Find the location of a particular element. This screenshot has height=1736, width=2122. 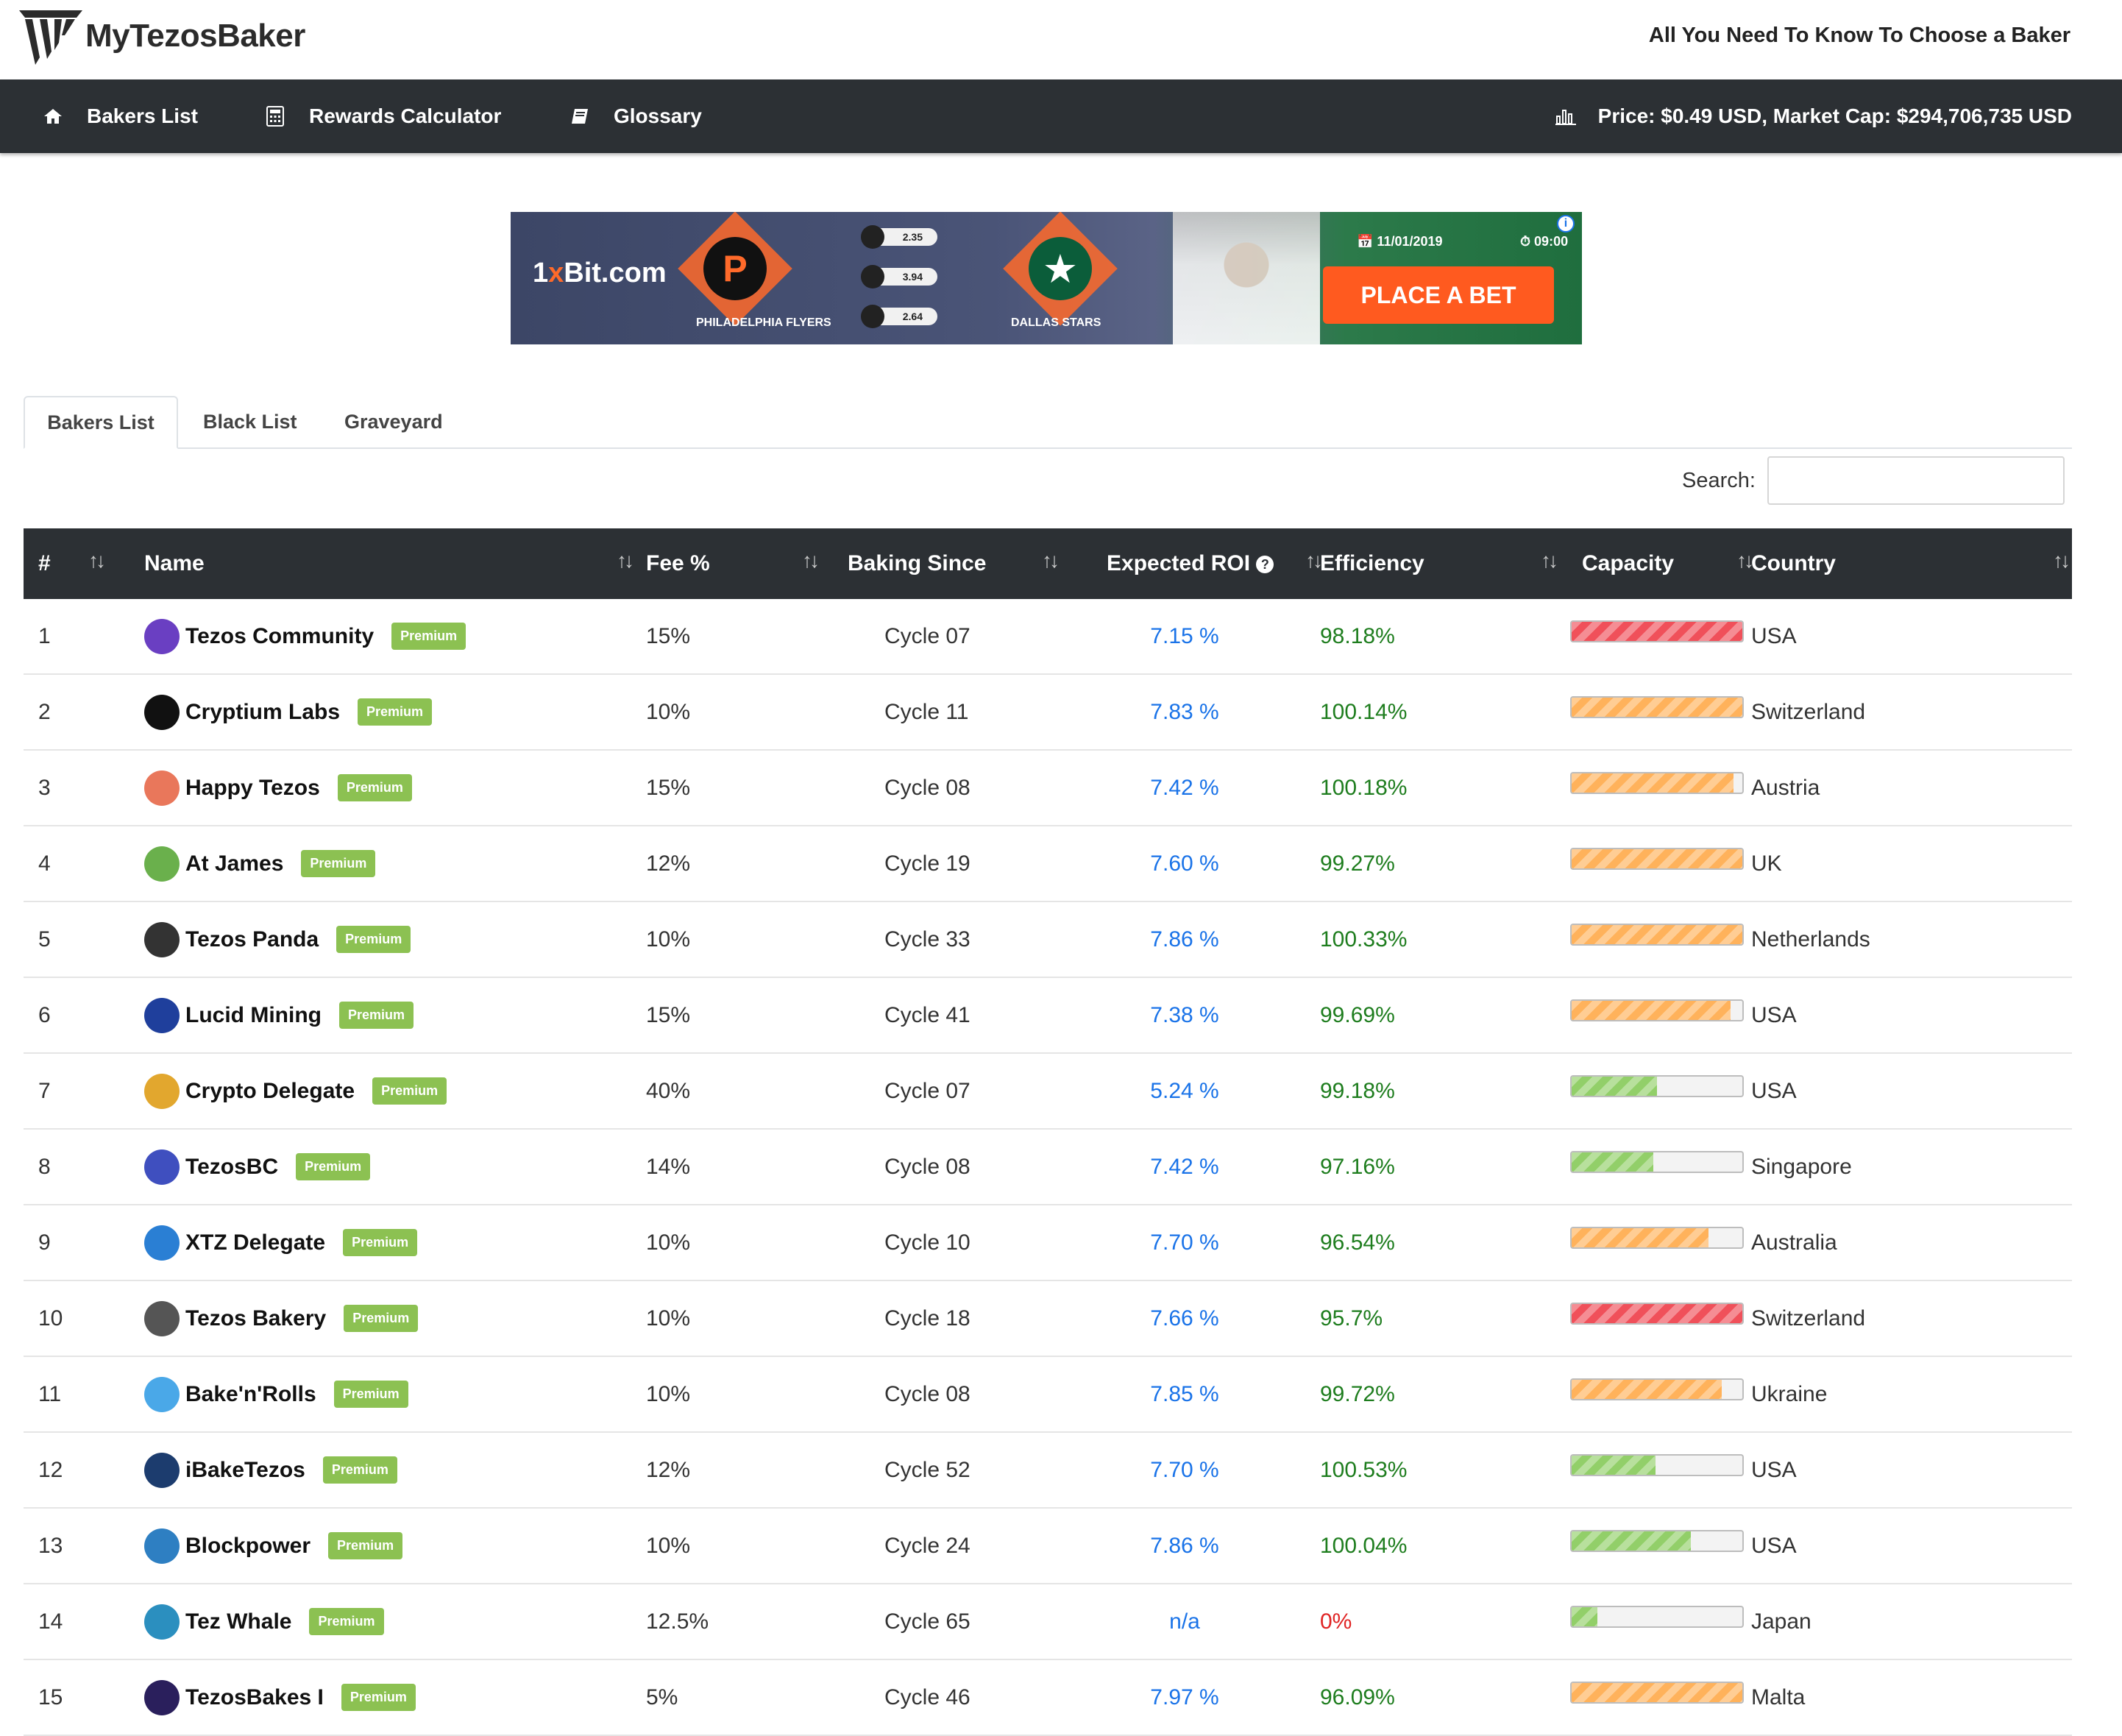

nav-bakers-list: Bakers List is located at coordinates (120, 116).